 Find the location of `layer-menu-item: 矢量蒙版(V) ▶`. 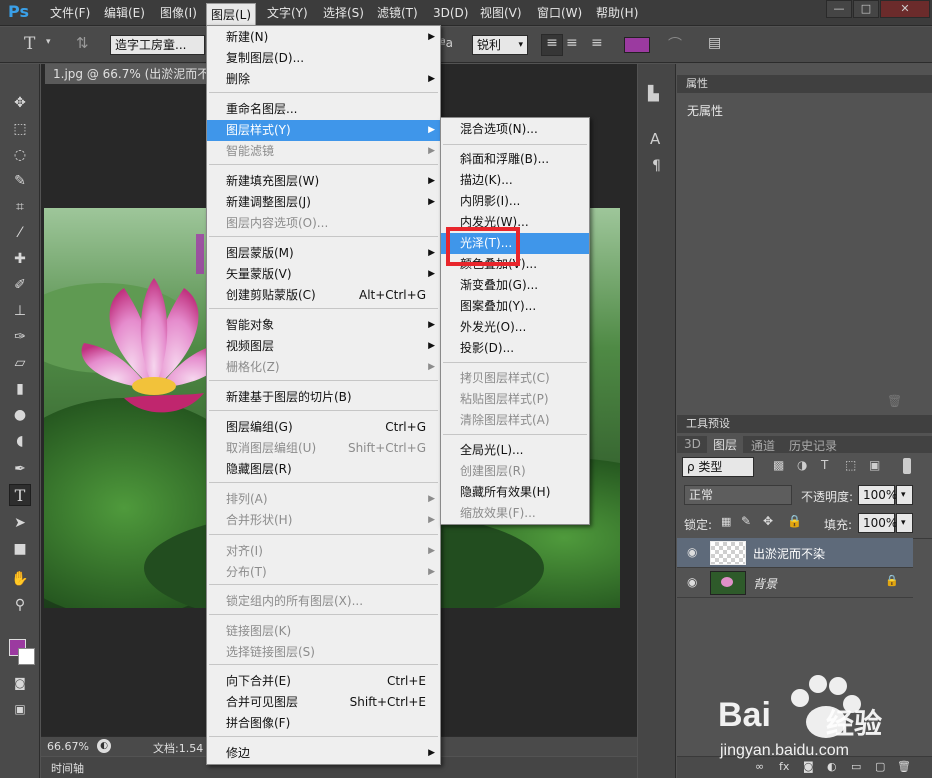

layer-menu-item: 矢量蒙版(V) ▶ is located at coordinates (323, 274).